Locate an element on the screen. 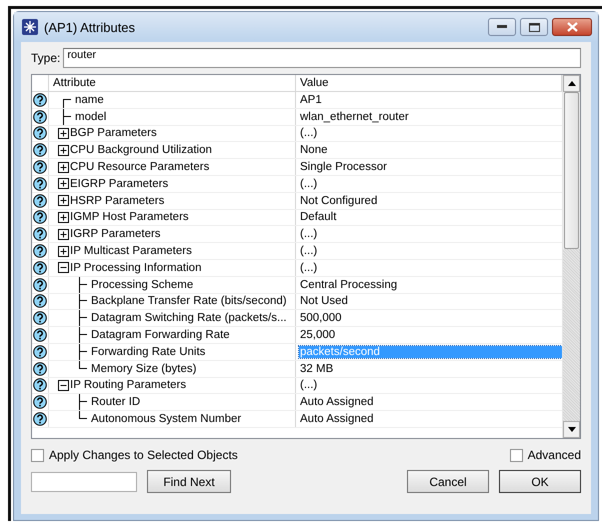  ok-button: OK is located at coordinates (540, 481).